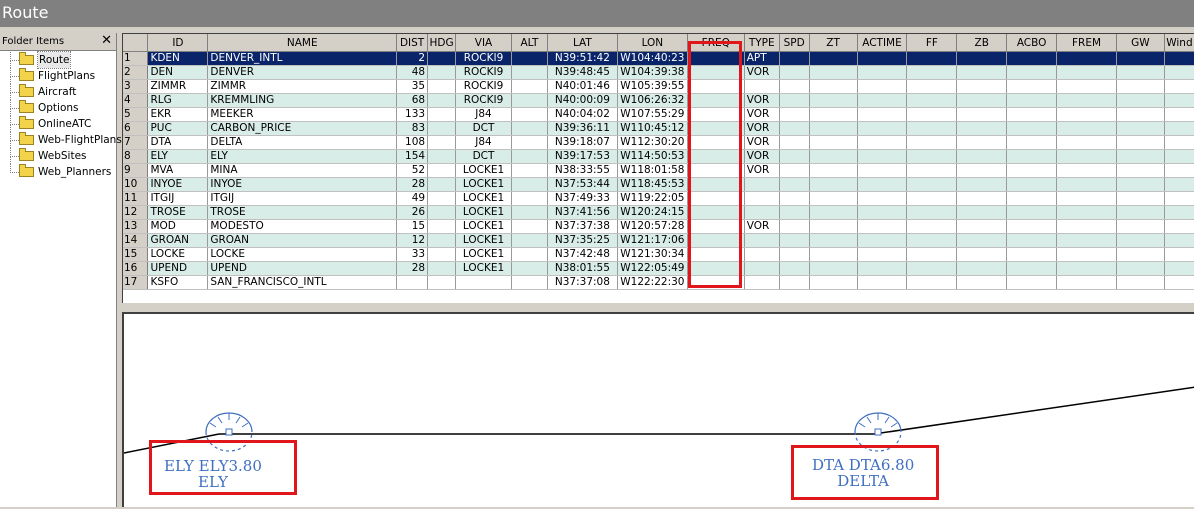 Image resolution: width=1194 pixels, height=509 pixels. What do you see at coordinates (58, 108) in the screenshot?
I see `folder-item: Options` at bounding box center [58, 108].